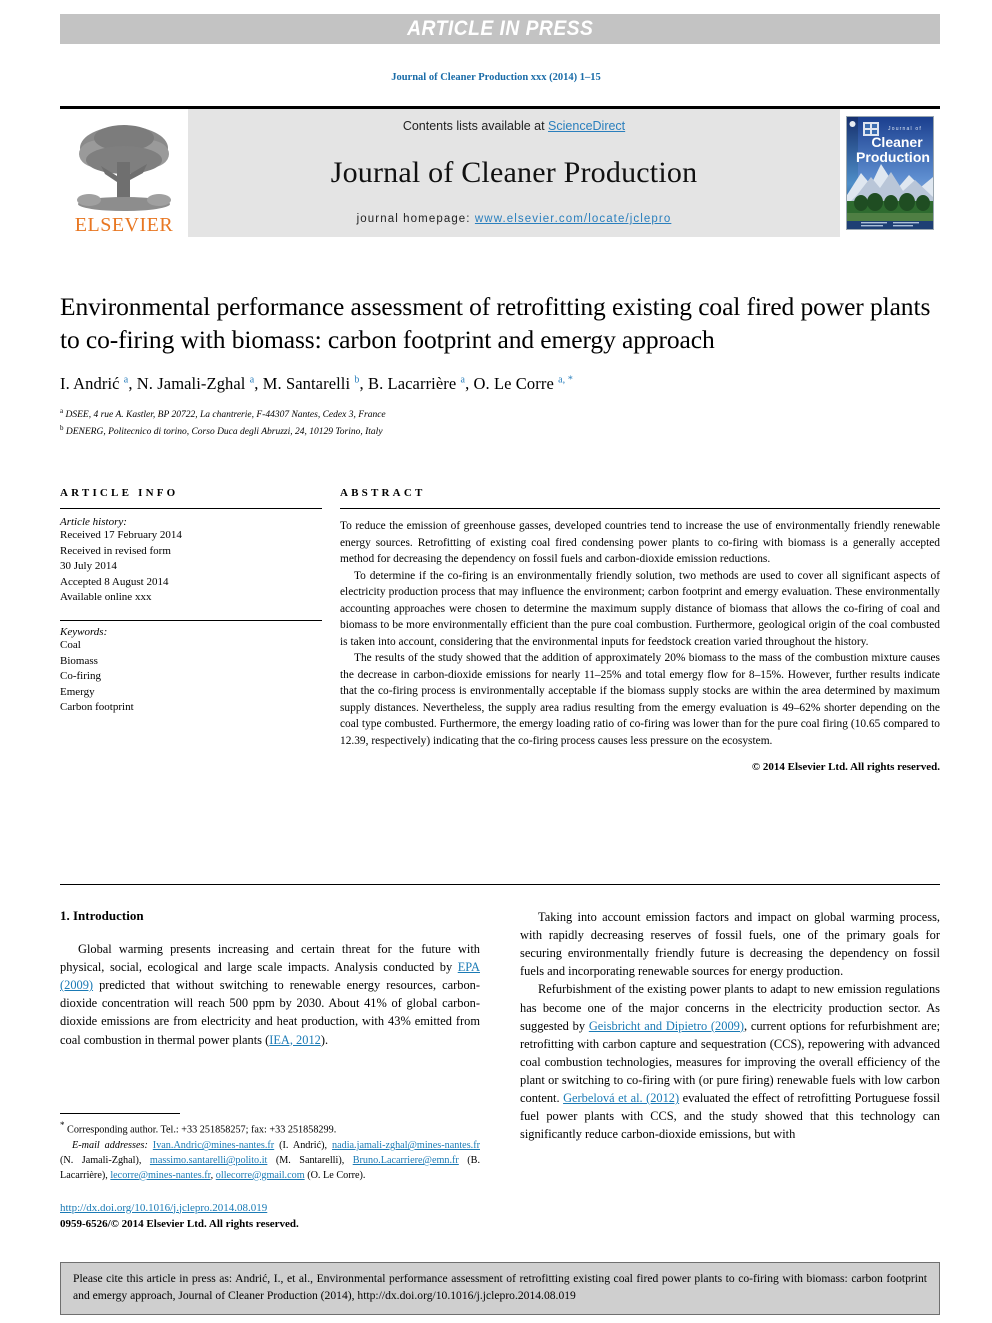 The height and width of the screenshot is (1323, 992). What do you see at coordinates (573, 219) in the screenshot?
I see `journal-homepage-link: www.elsevier.com/locate/jclepro` at bounding box center [573, 219].